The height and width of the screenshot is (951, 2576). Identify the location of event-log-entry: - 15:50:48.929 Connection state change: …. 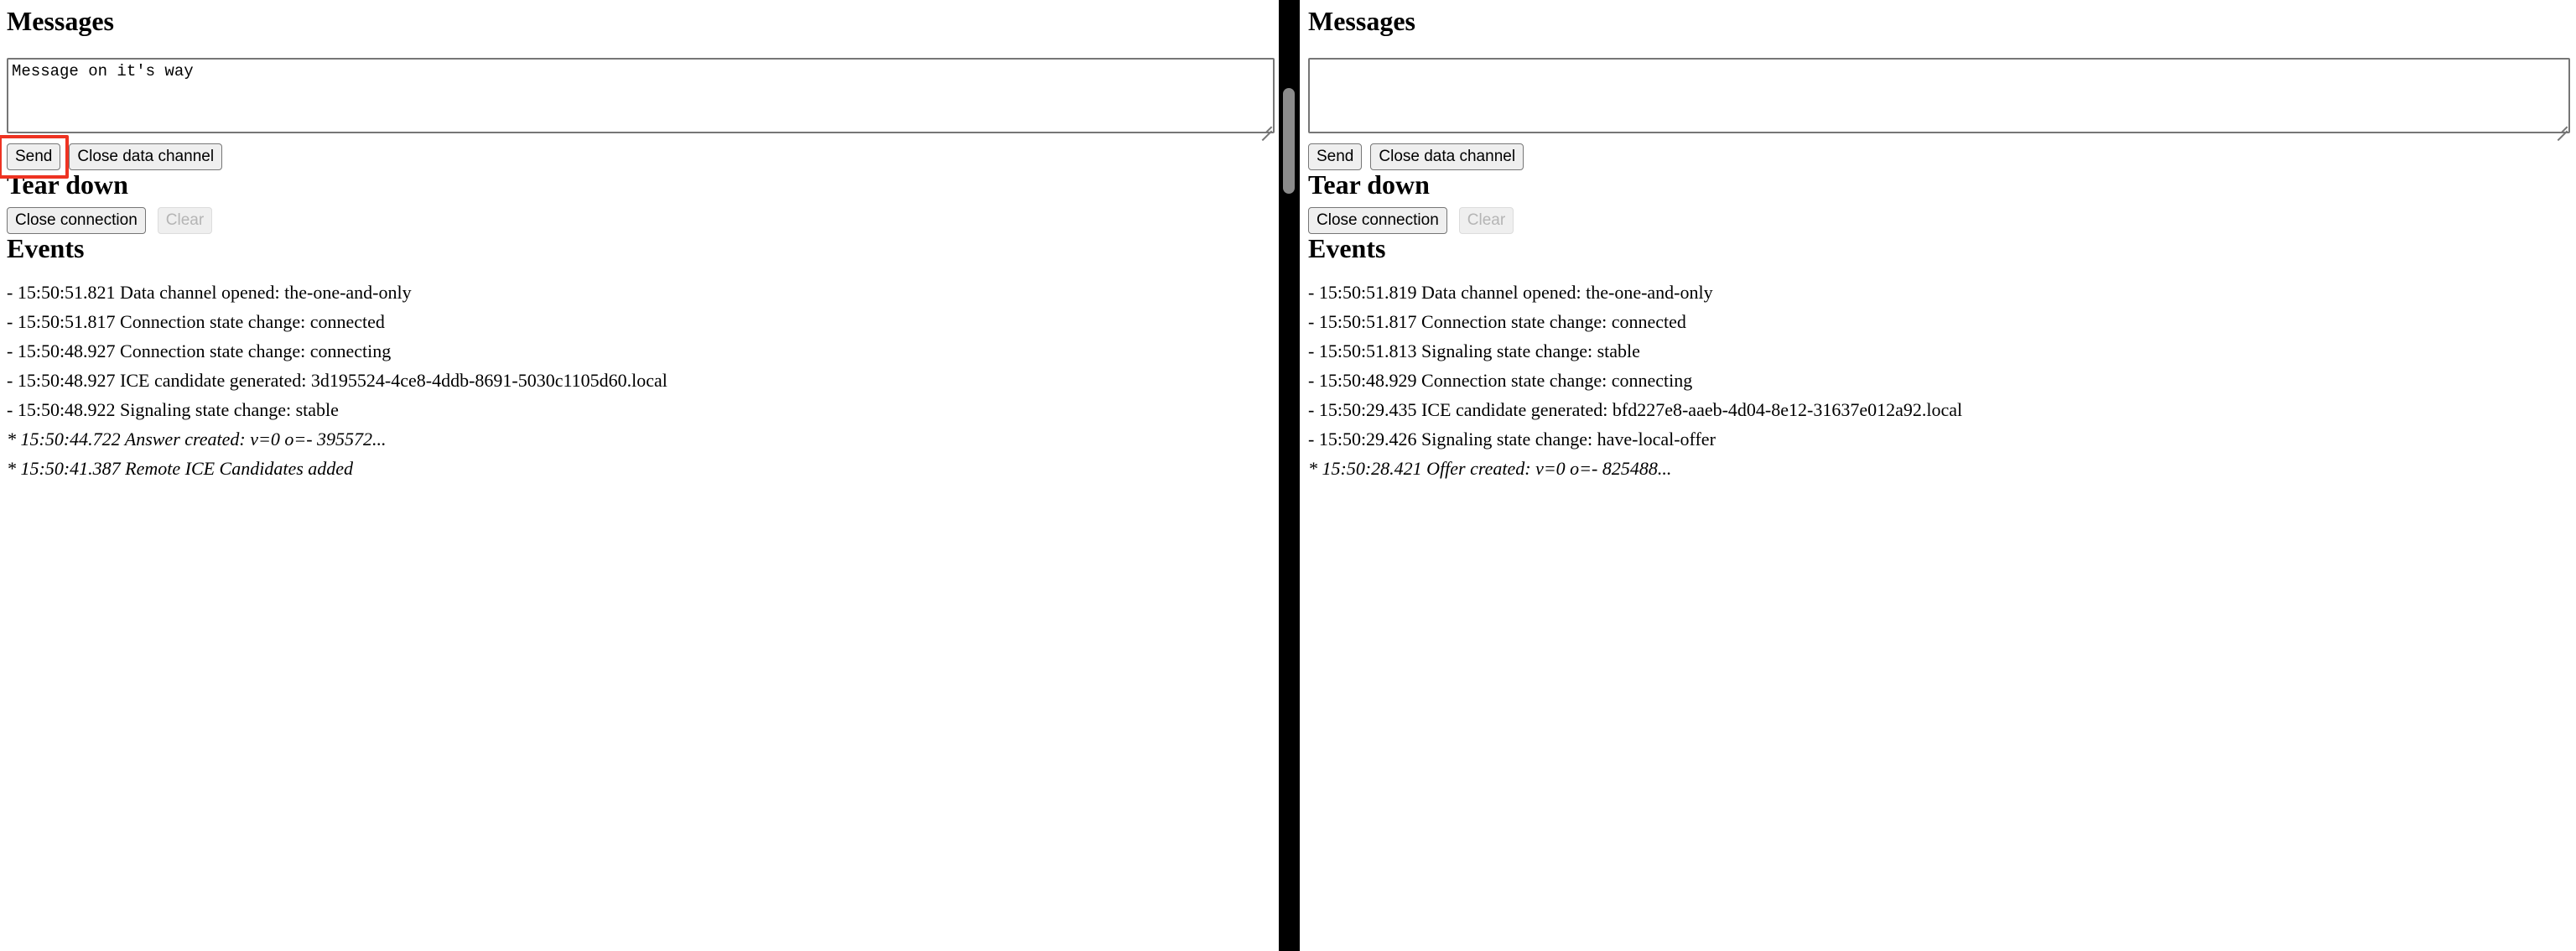
(1500, 380).